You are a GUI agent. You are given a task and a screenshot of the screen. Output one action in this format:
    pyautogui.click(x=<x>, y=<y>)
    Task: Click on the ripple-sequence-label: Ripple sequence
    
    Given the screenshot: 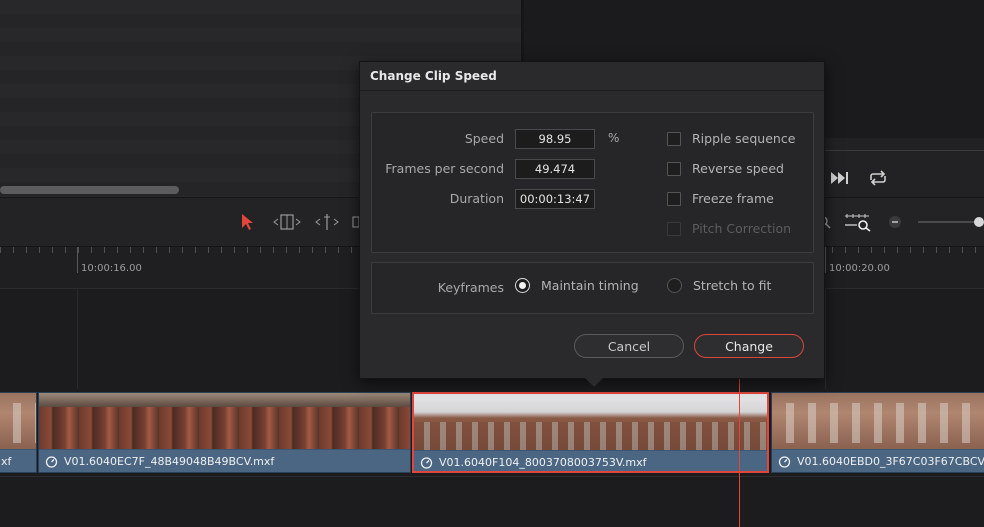 What is the action you would take?
    pyautogui.click(x=744, y=138)
    